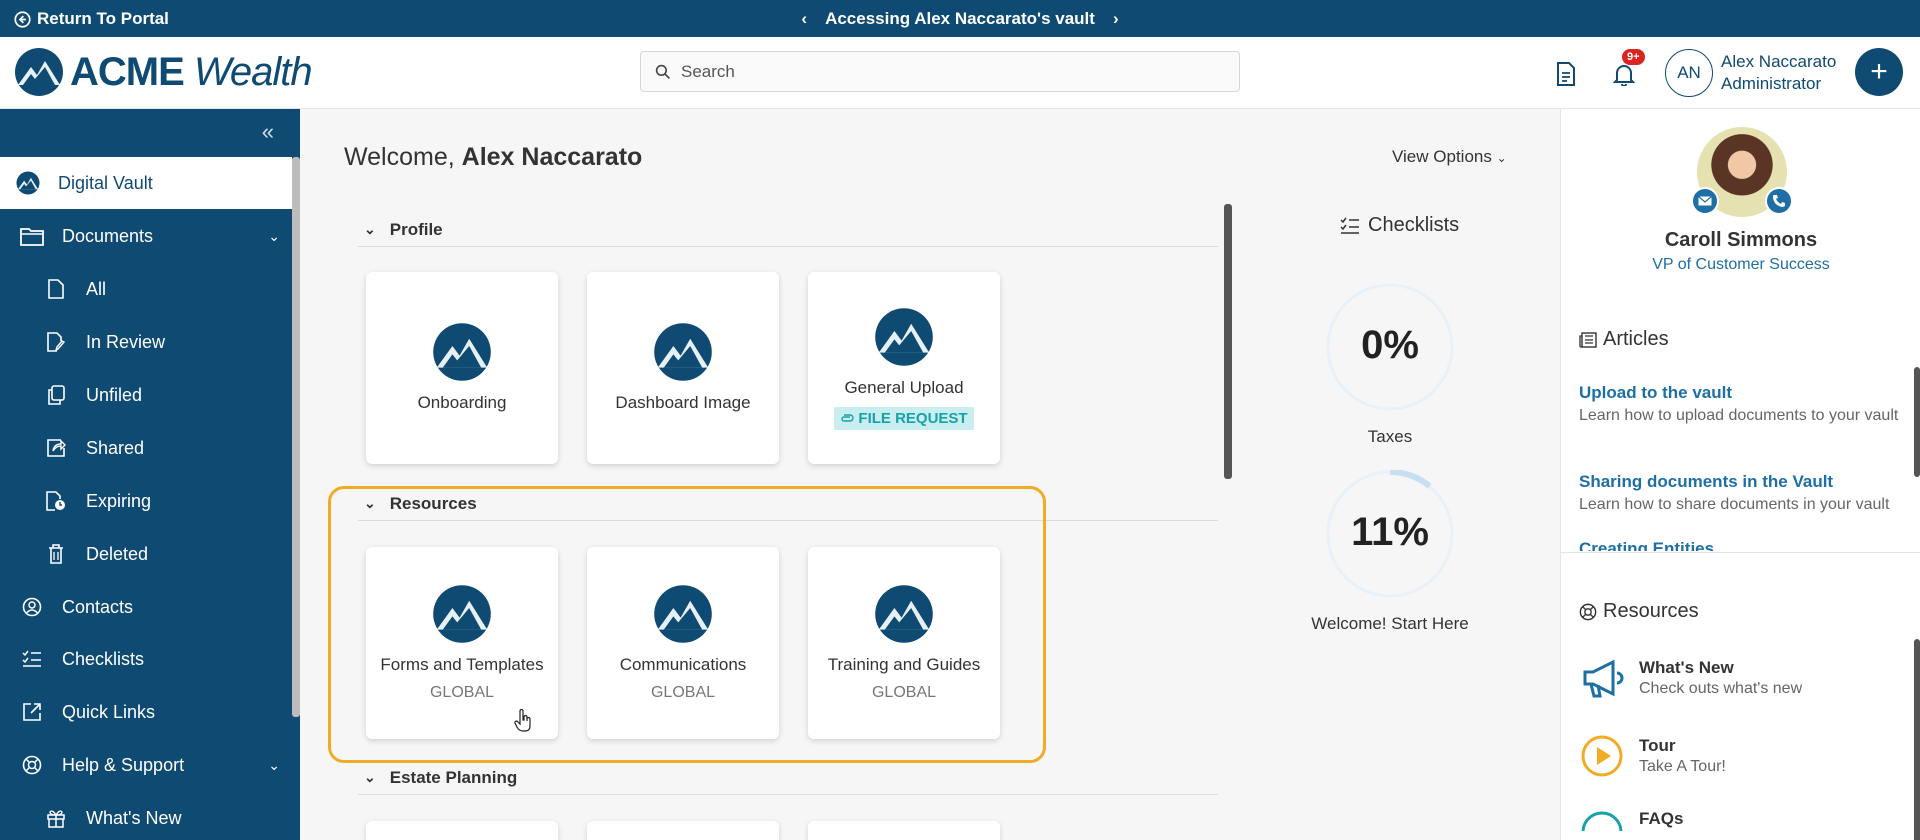  Describe the element at coordinates (433, 503) in the screenshot. I see `section-title: Resources` at that location.